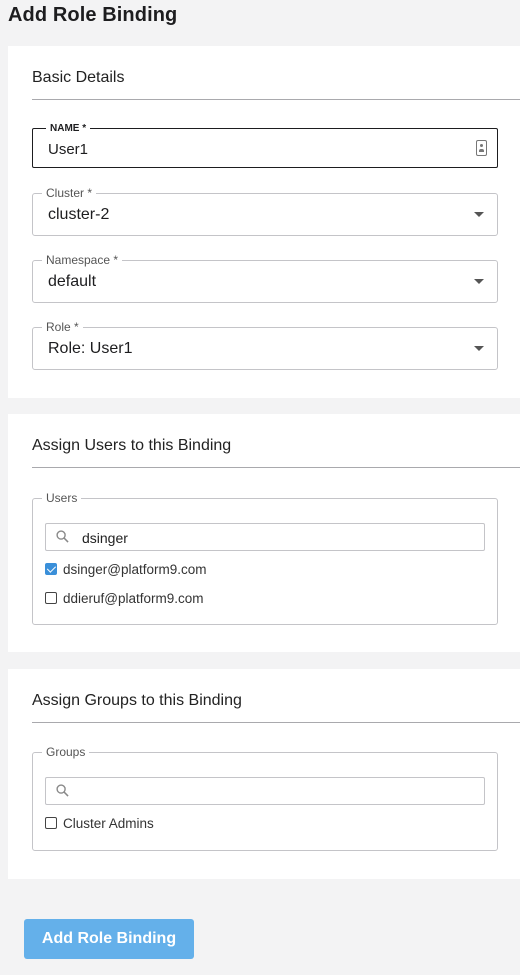 The height and width of the screenshot is (975, 520). I want to click on groups-field-label: Groups, so click(66, 752).